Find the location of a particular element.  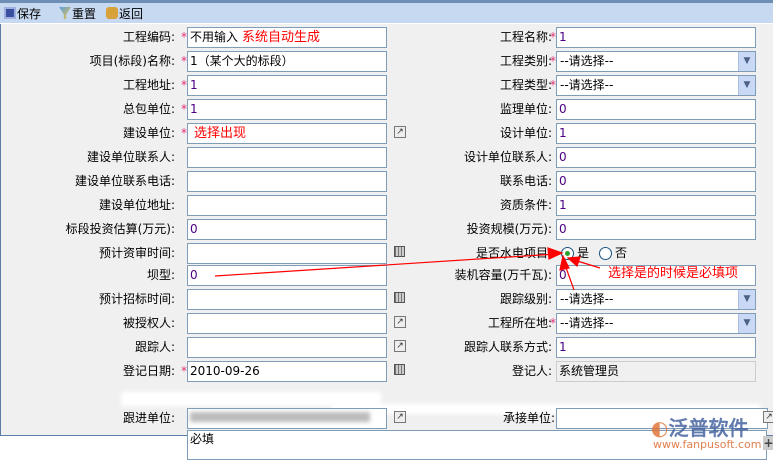

annotation-note: 选择出现 is located at coordinates (220, 133).